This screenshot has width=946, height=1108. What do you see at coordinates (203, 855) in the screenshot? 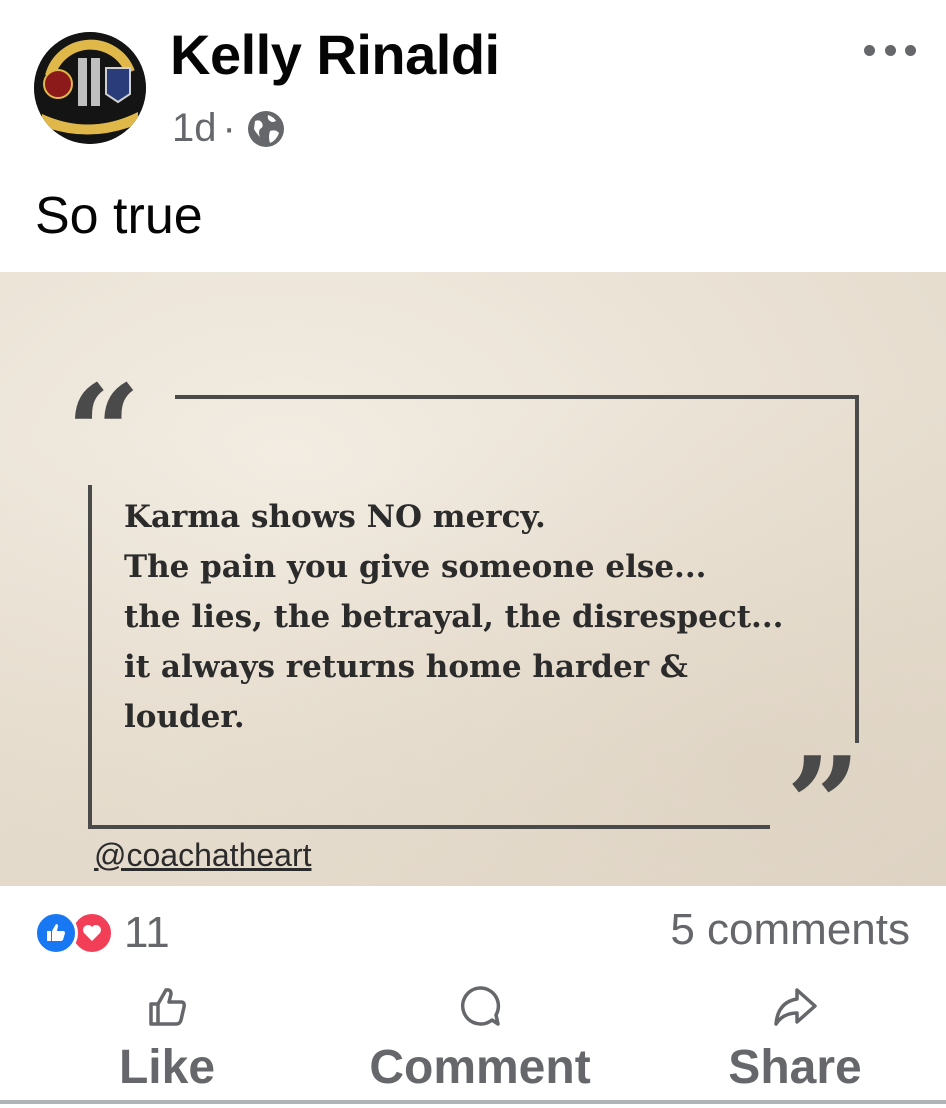
I see `image-handle: @coachatheart` at bounding box center [203, 855].